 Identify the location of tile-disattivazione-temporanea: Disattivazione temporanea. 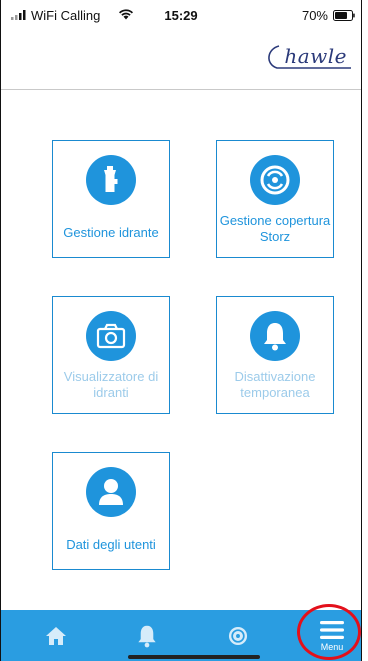
(275, 355).